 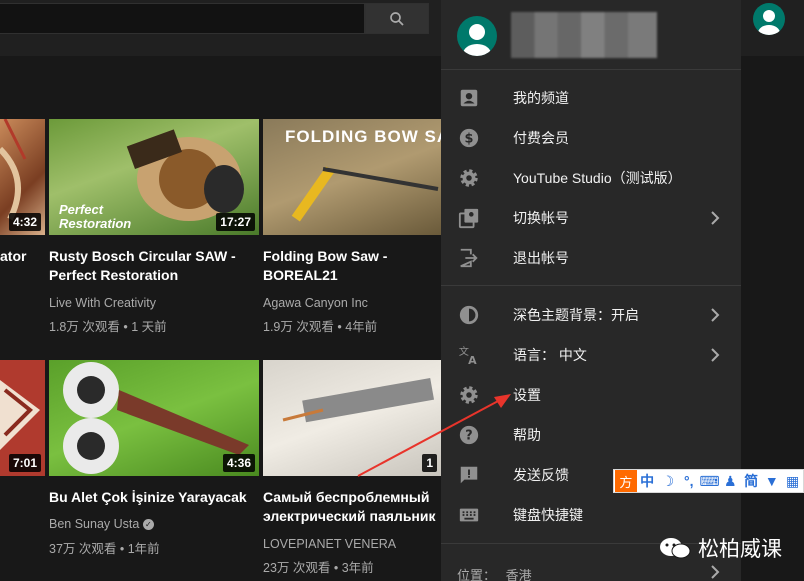 I want to click on punctuation-icon: °,, so click(x=688, y=481).